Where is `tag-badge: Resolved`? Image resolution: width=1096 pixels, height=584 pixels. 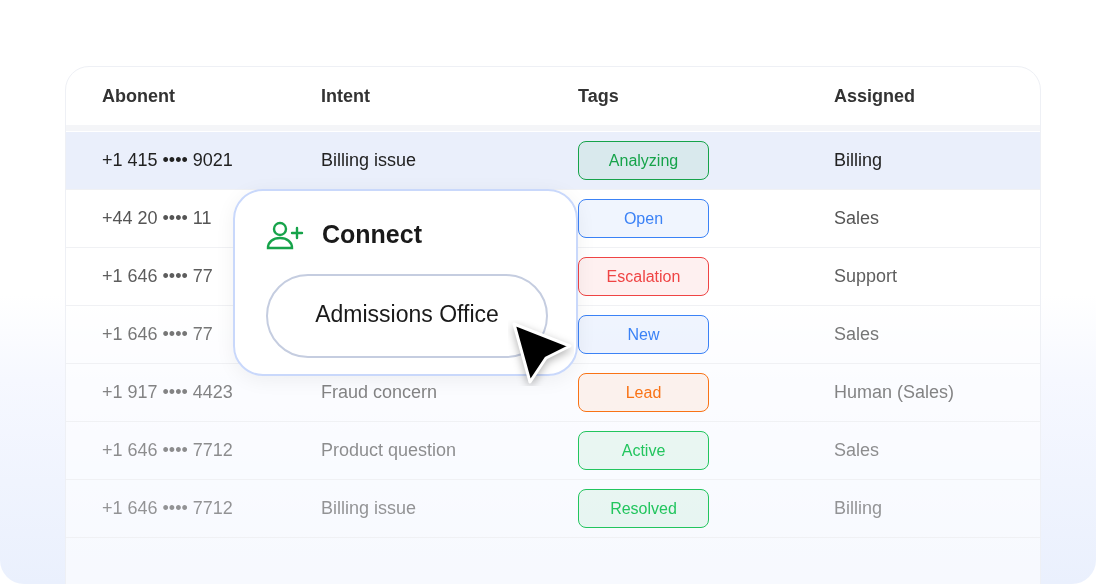
tag-badge: Resolved is located at coordinates (643, 508).